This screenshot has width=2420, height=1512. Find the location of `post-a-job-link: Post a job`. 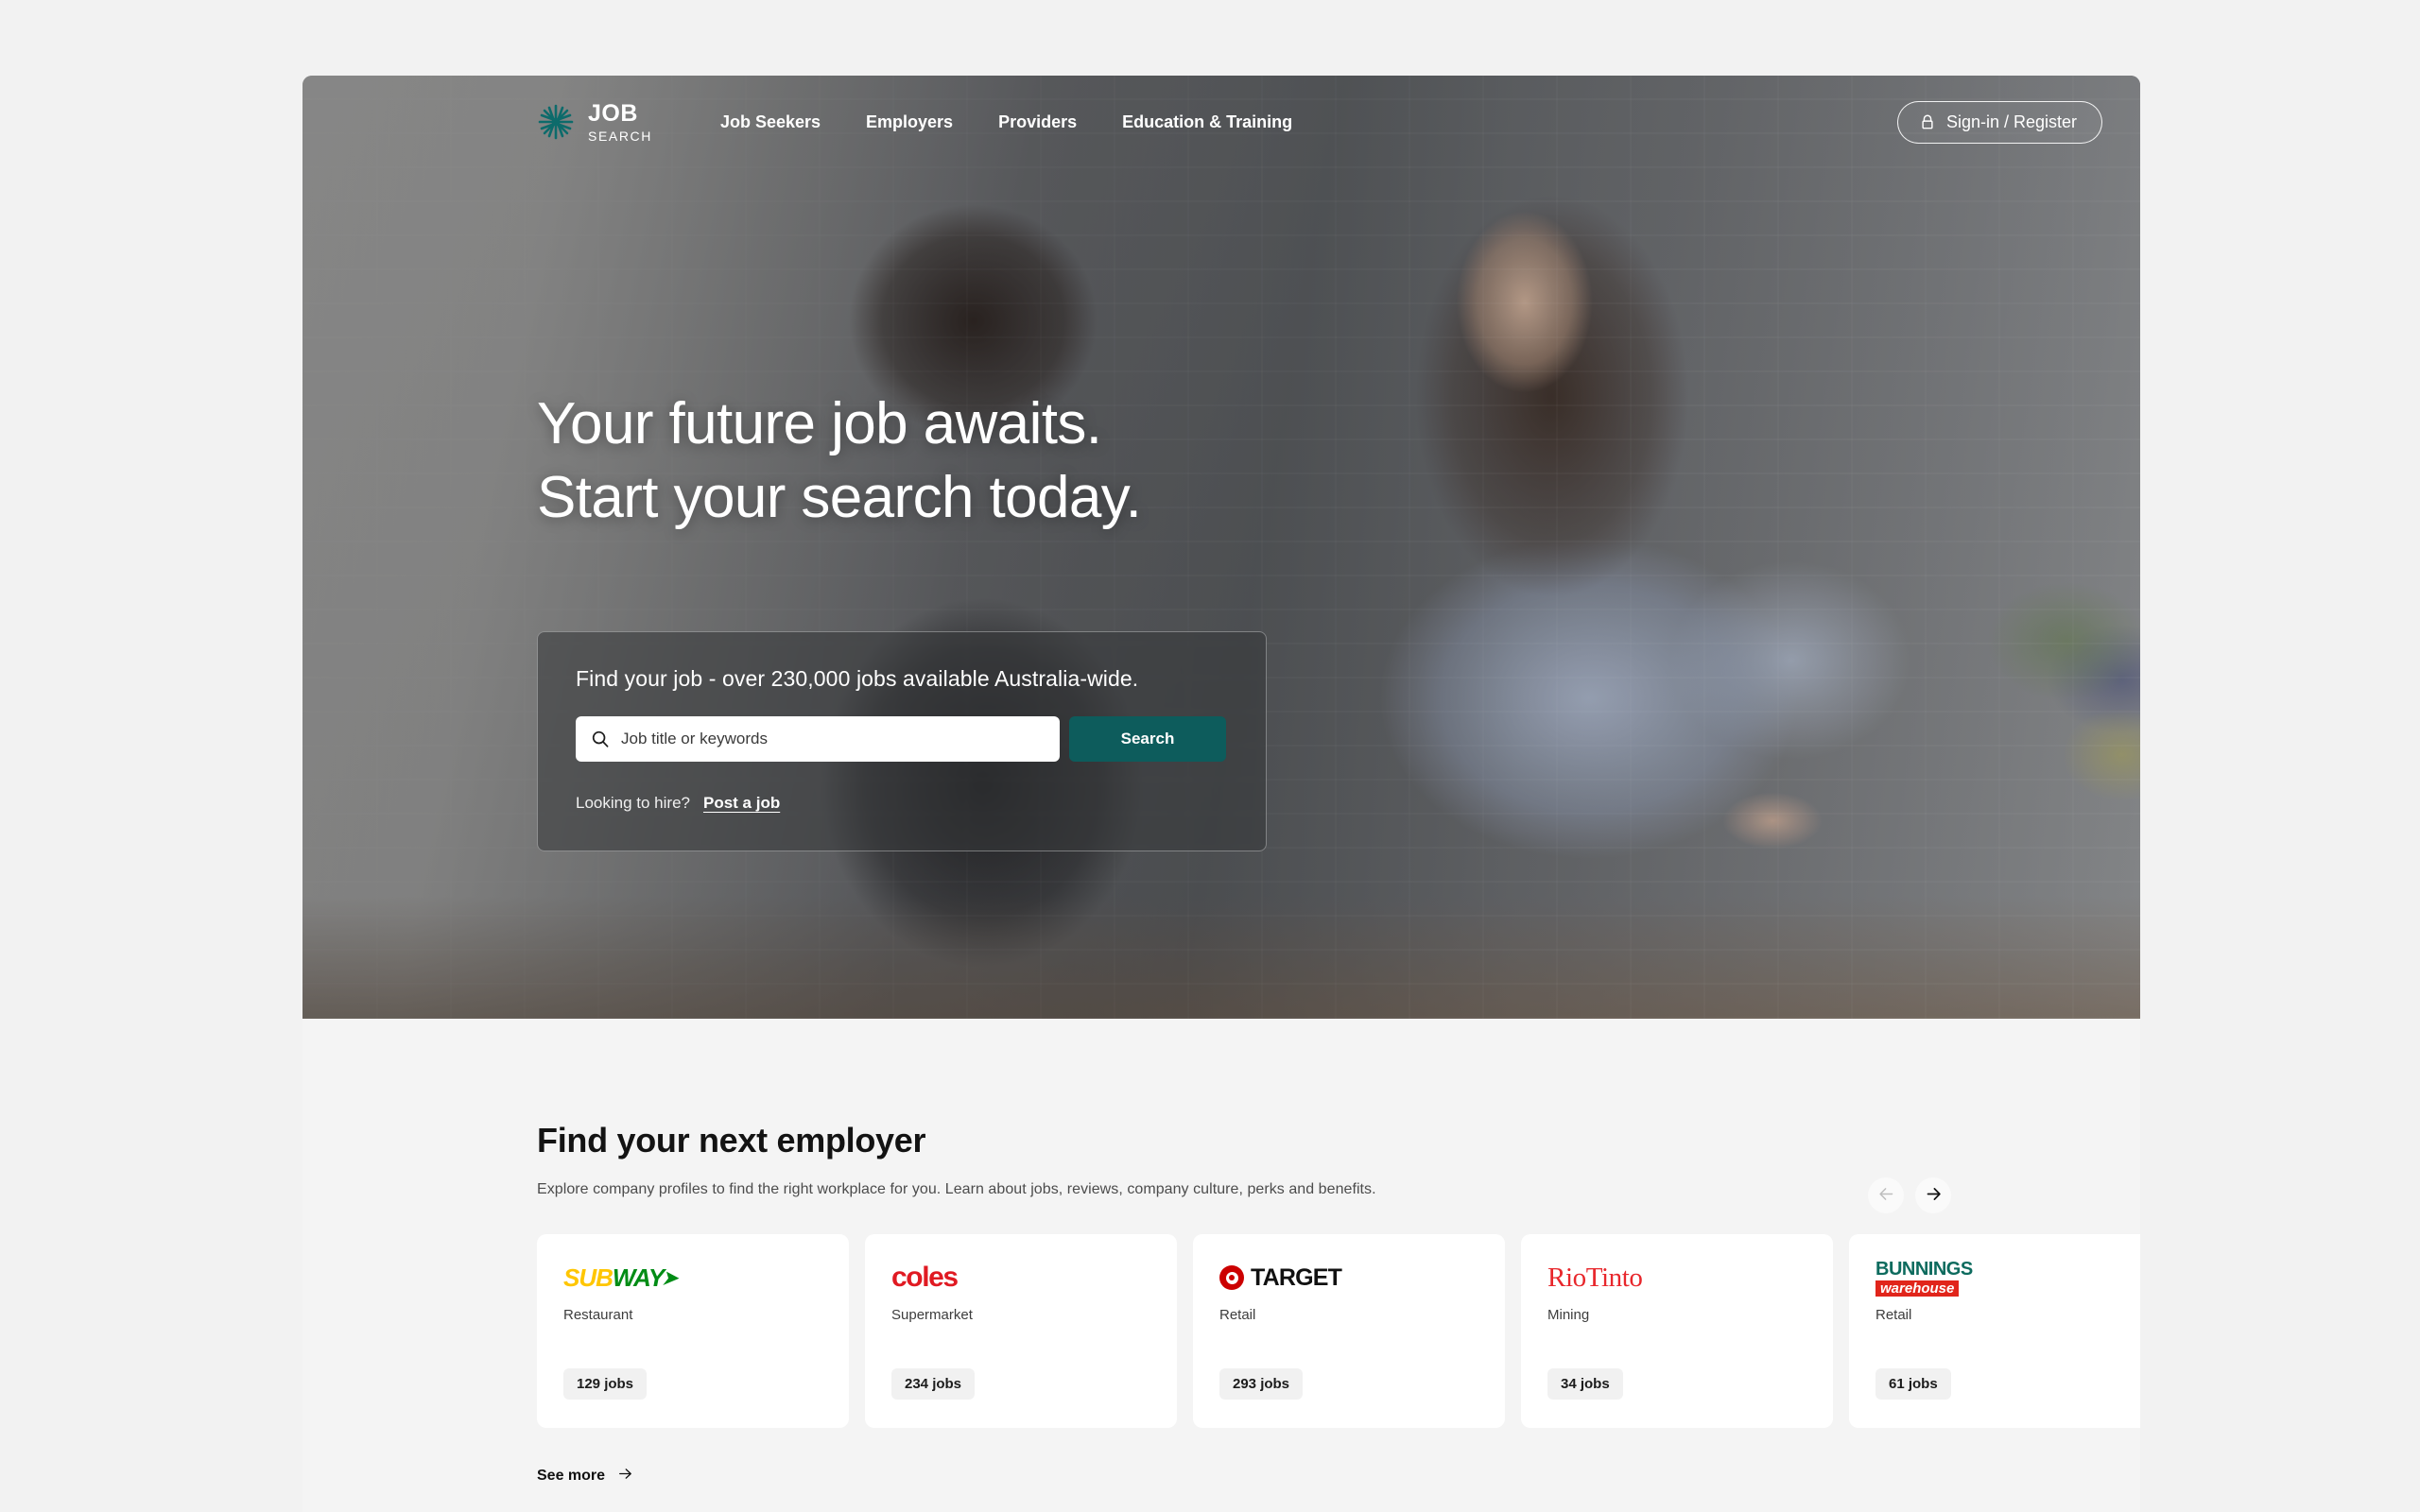

post-a-job-link: Post a job is located at coordinates (742, 803).